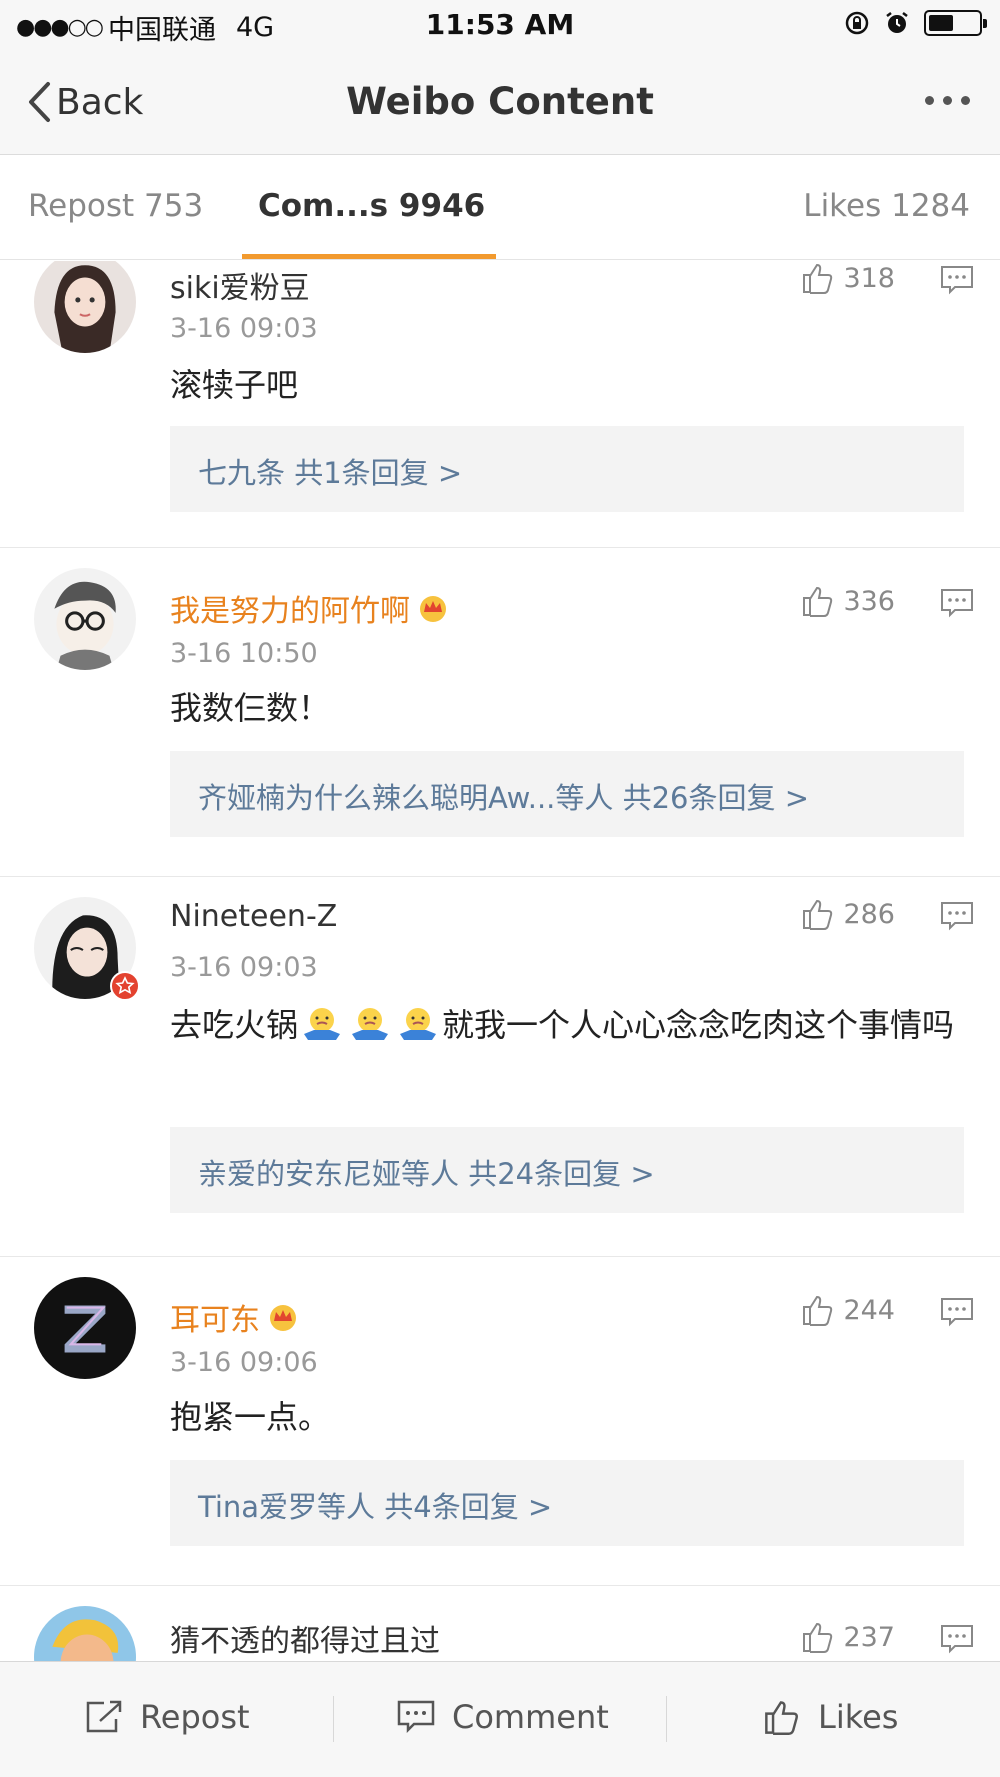 Image resolution: width=1000 pixels, height=1777 pixels. What do you see at coordinates (500, 25) in the screenshot?
I see `status-bar: ●●●○○ 中国联通 4G 11:53 AM` at bounding box center [500, 25].